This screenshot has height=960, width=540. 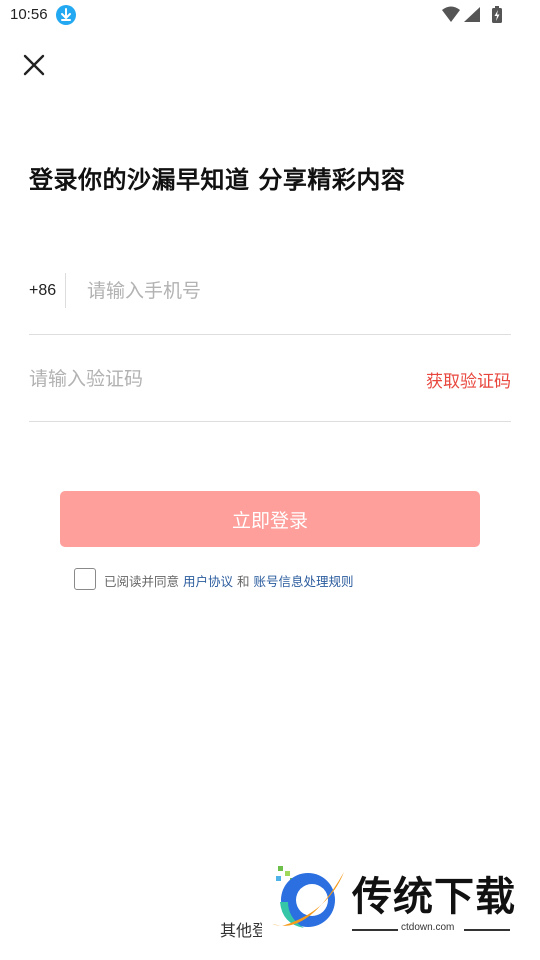 I want to click on agreement-connector: 和, so click(x=243, y=581).